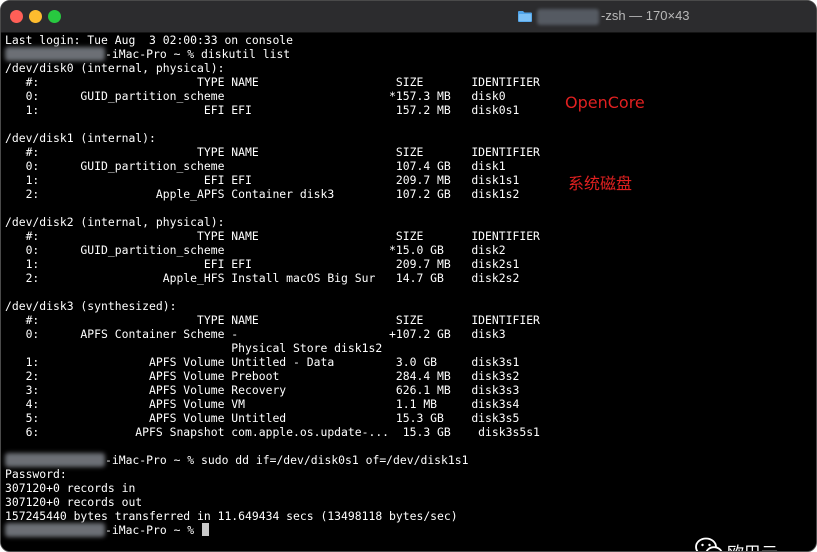 The image size is (817, 552). What do you see at coordinates (262, 376) in the screenshot?
I see `output-line: 2: APFS Volume Preboot 284.4 MB disk3s2` at bounding box center [262, 376].